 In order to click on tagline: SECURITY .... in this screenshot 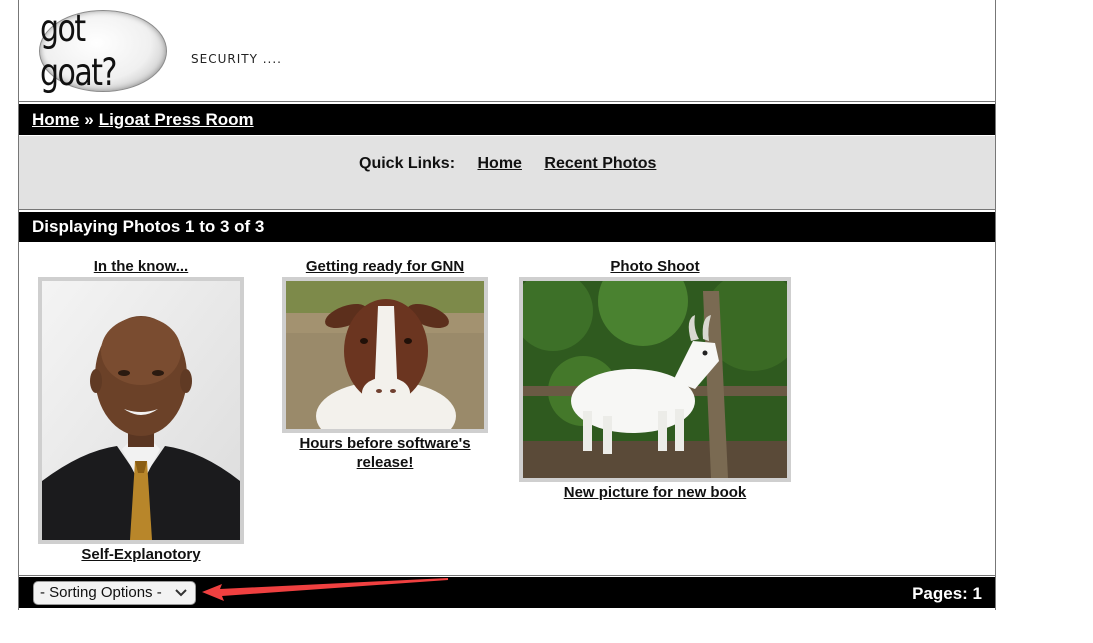, I will do `click(236, 59)`.